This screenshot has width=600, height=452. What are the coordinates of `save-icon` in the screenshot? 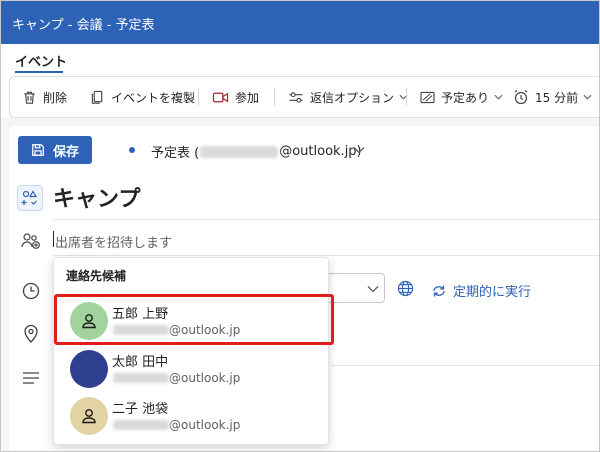 It's located at (38, 150).